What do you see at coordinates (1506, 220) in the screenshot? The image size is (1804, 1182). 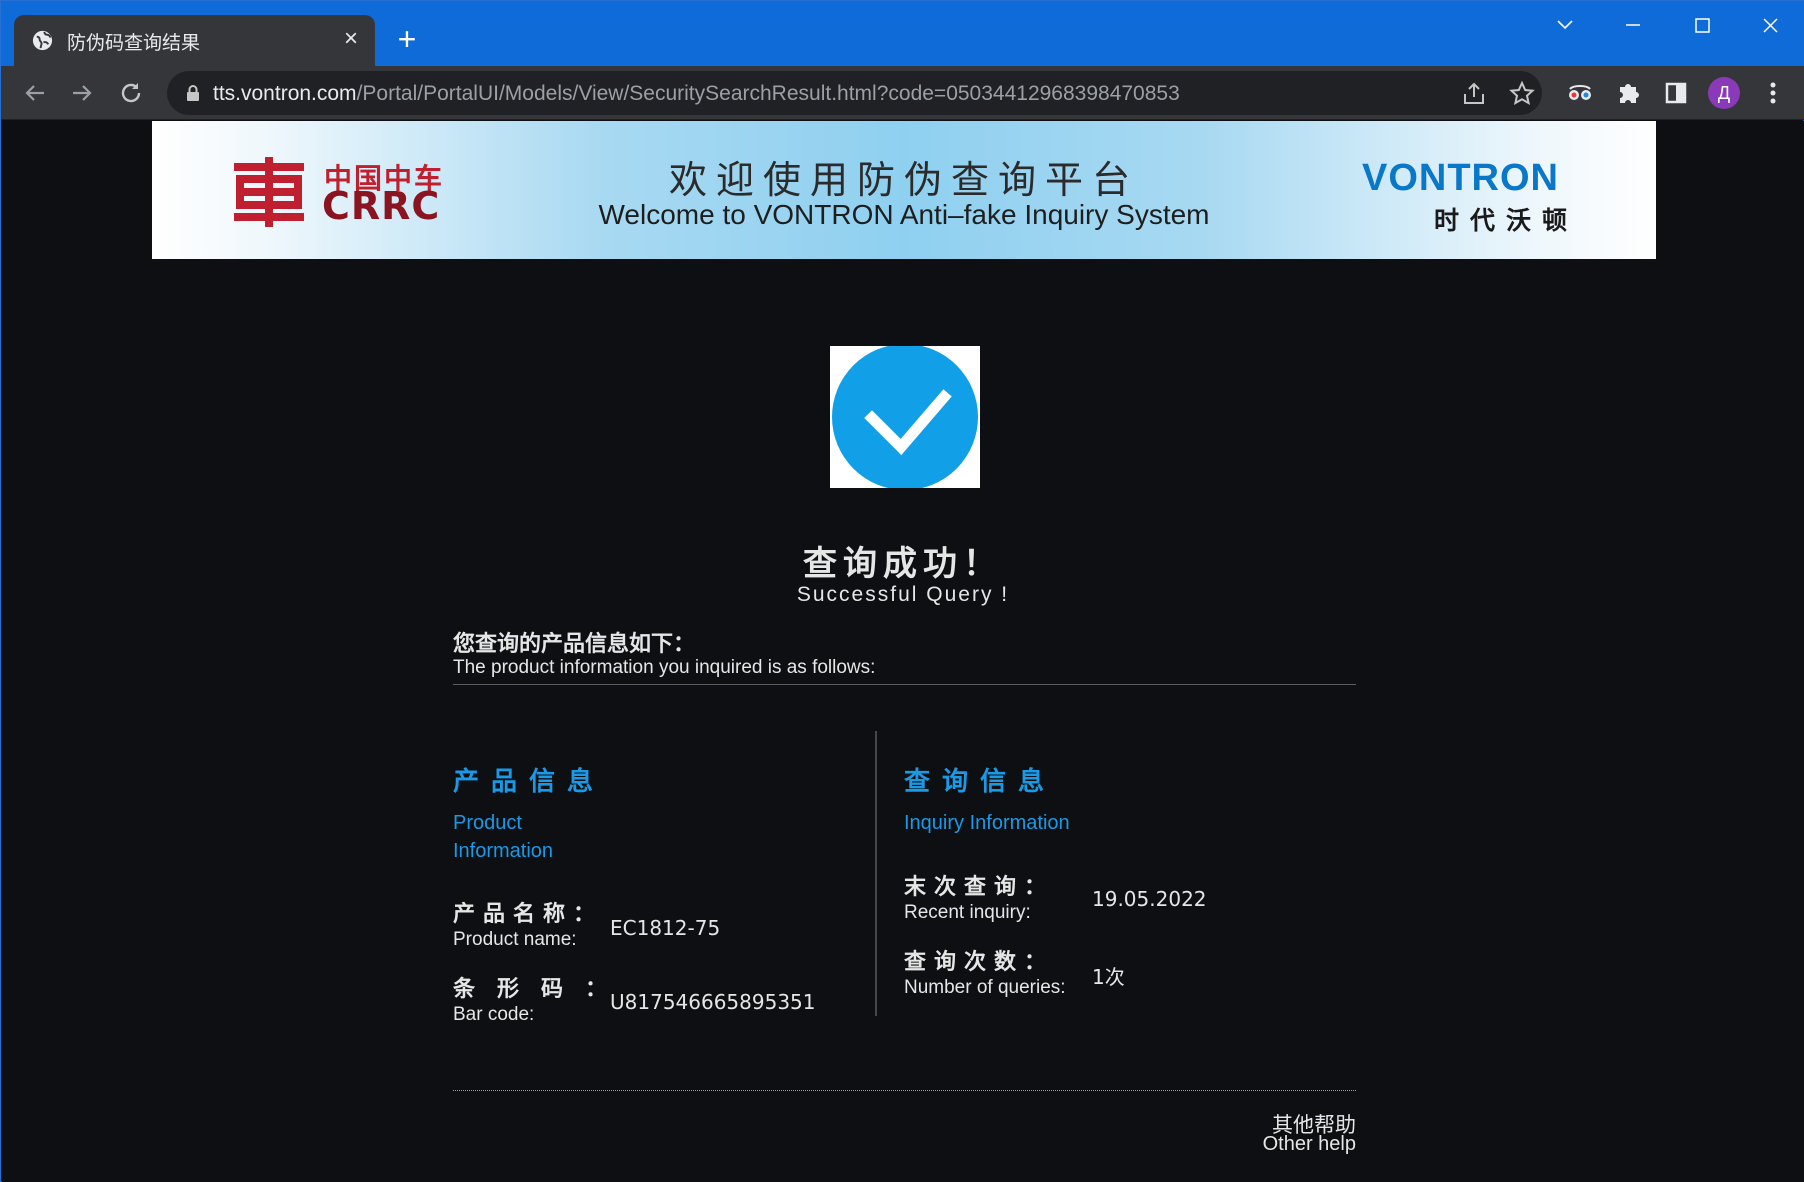 I see `vontron-logo-cn: 时代沃顿` at bounding box center [1506, 220].